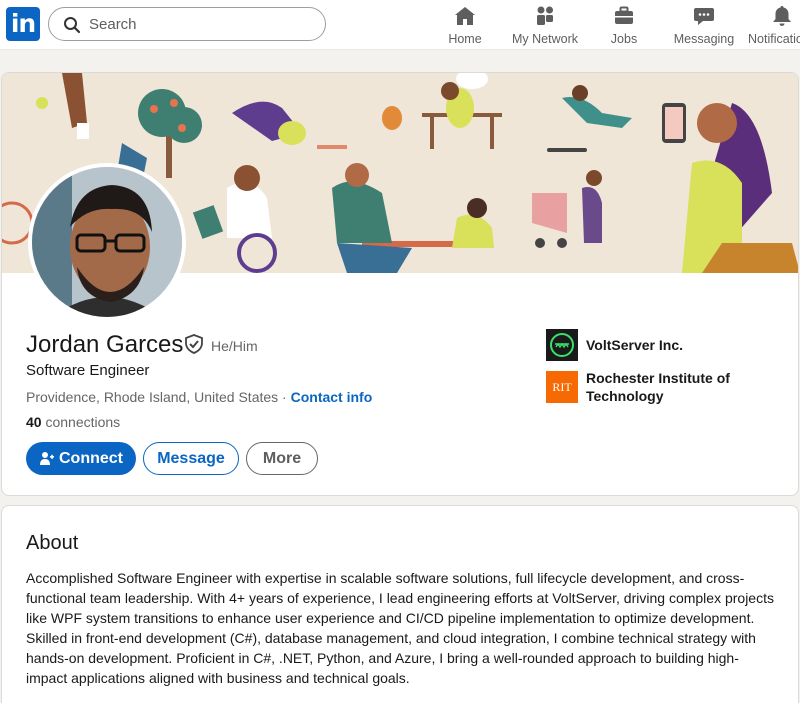  What do you see at coordinates (635, 345) in the screenshot?
I see `org-voltserver-name: VoltServer Inc.` at bounding box center [635, 345].